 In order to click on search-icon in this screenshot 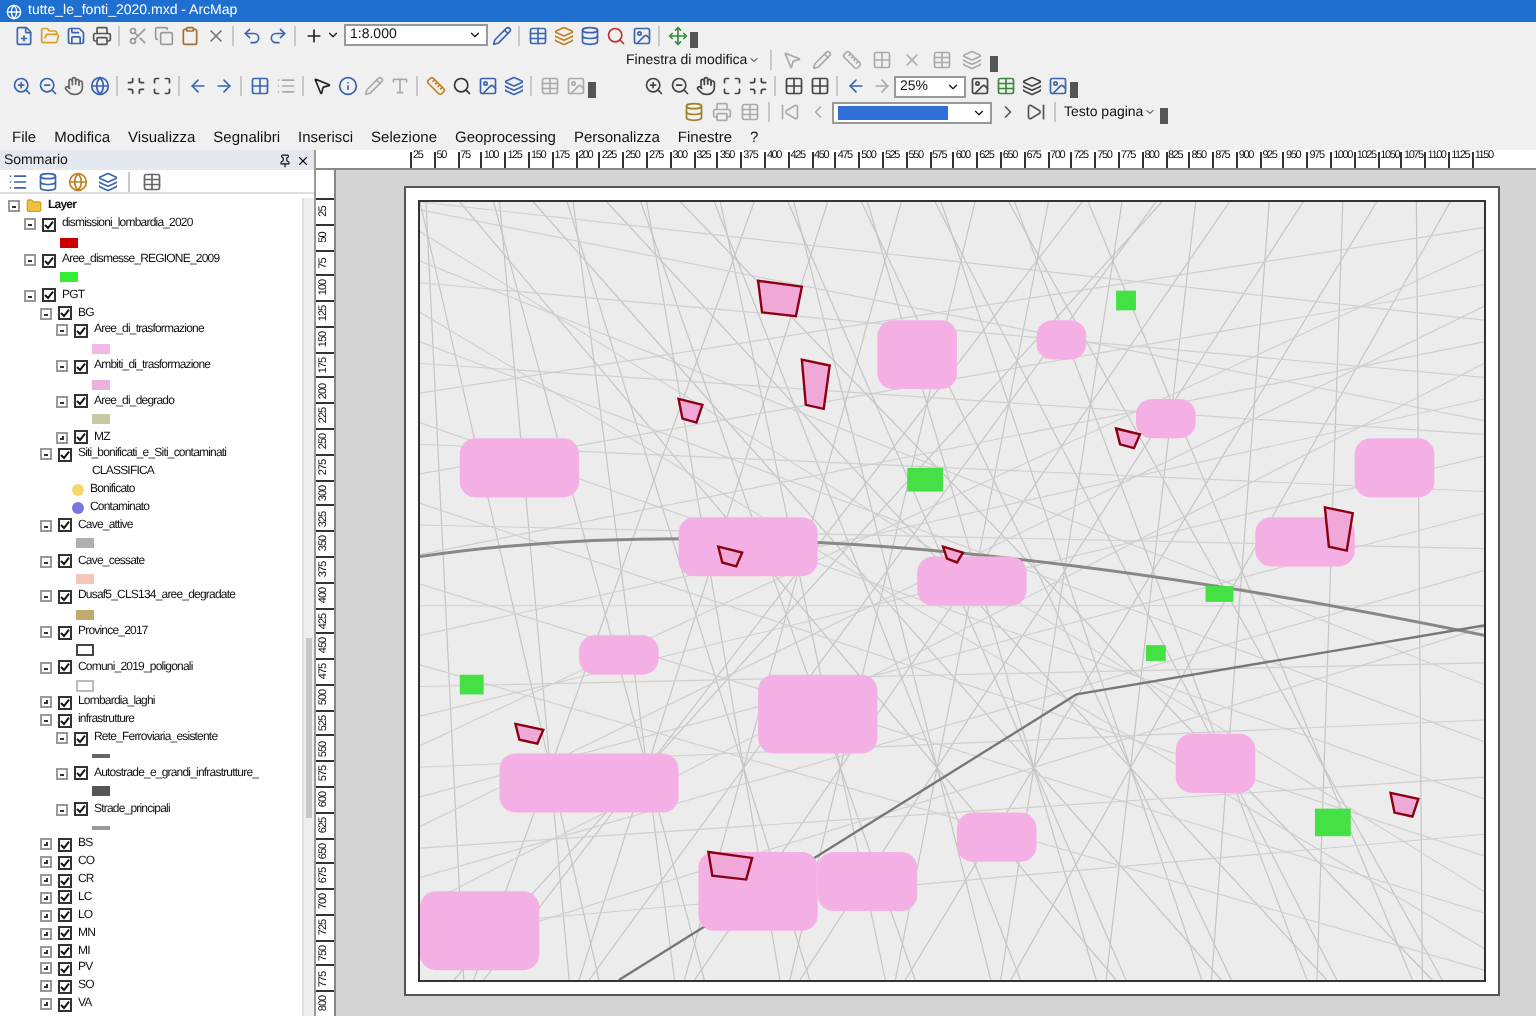, I will do `click(615, 35)`.